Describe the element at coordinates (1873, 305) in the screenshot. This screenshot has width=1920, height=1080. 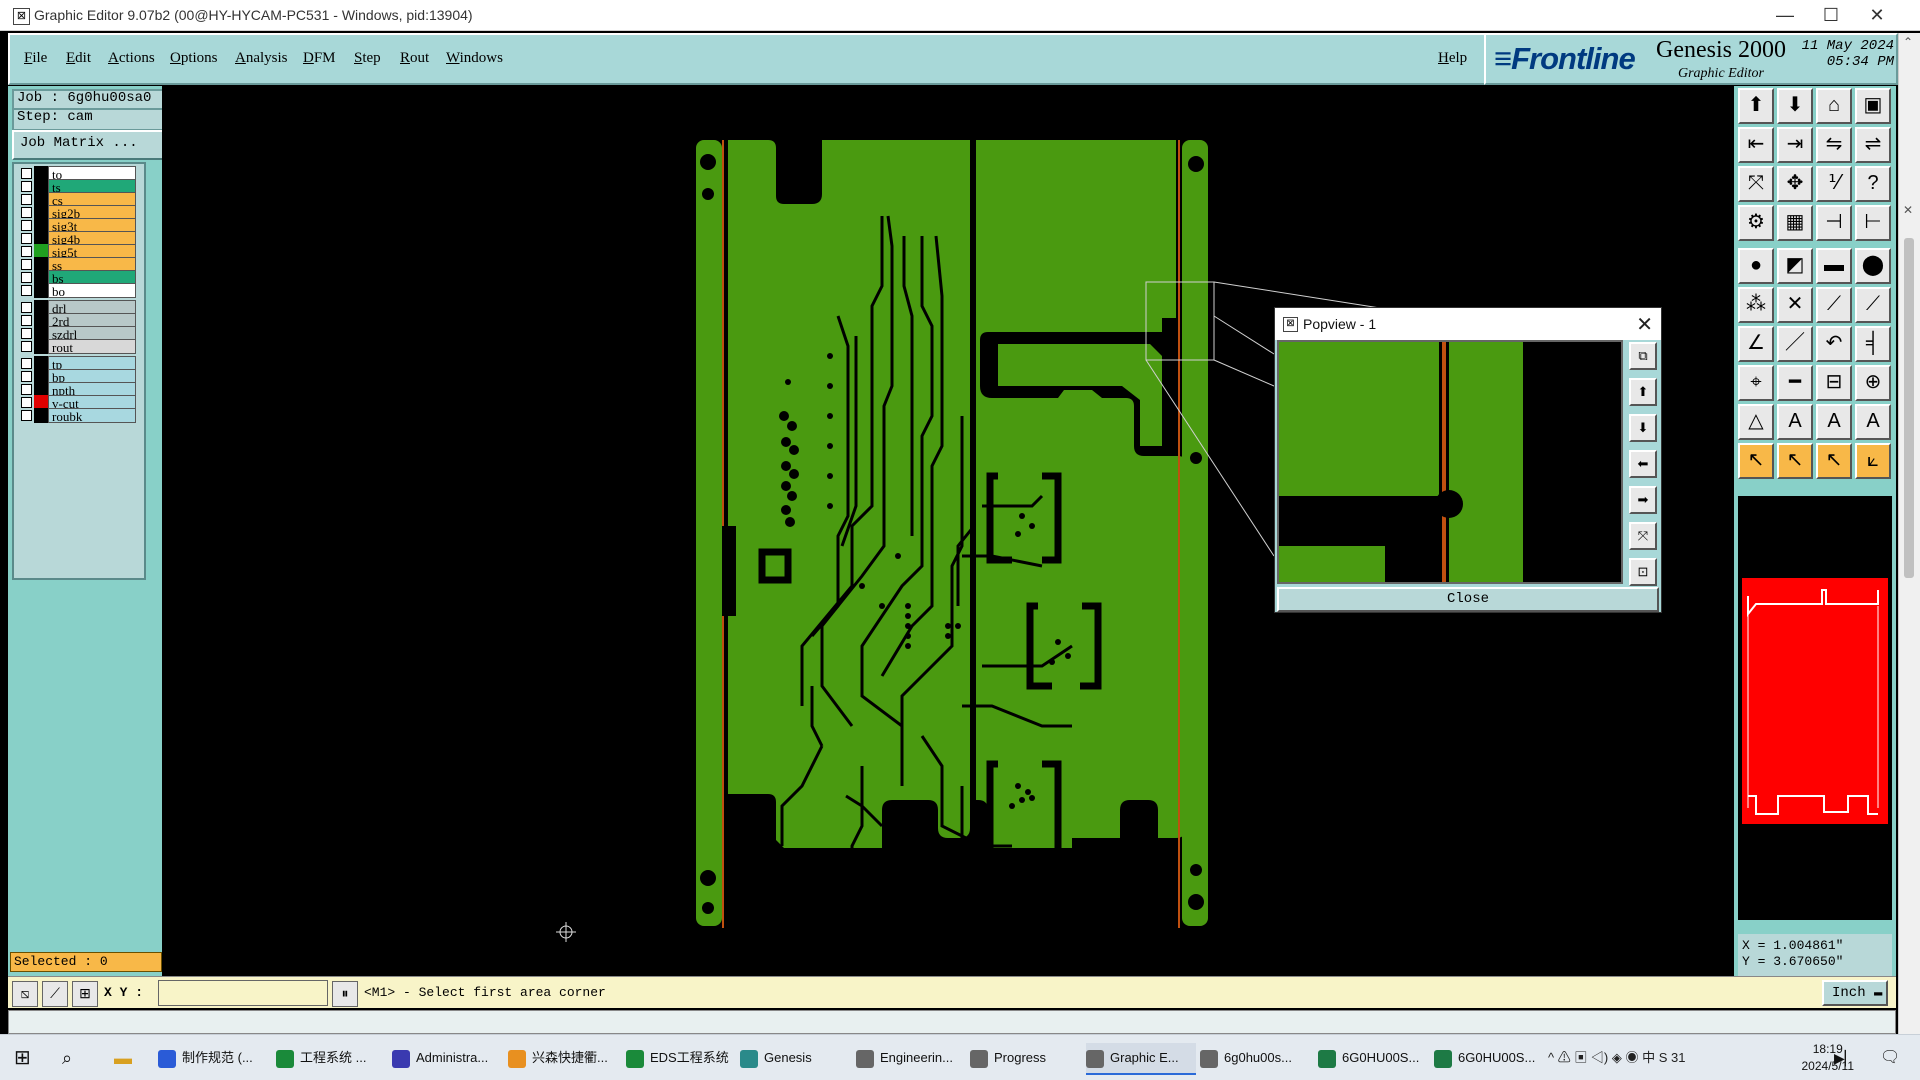
I see `segment-alt-icon: ⟋` at that location.